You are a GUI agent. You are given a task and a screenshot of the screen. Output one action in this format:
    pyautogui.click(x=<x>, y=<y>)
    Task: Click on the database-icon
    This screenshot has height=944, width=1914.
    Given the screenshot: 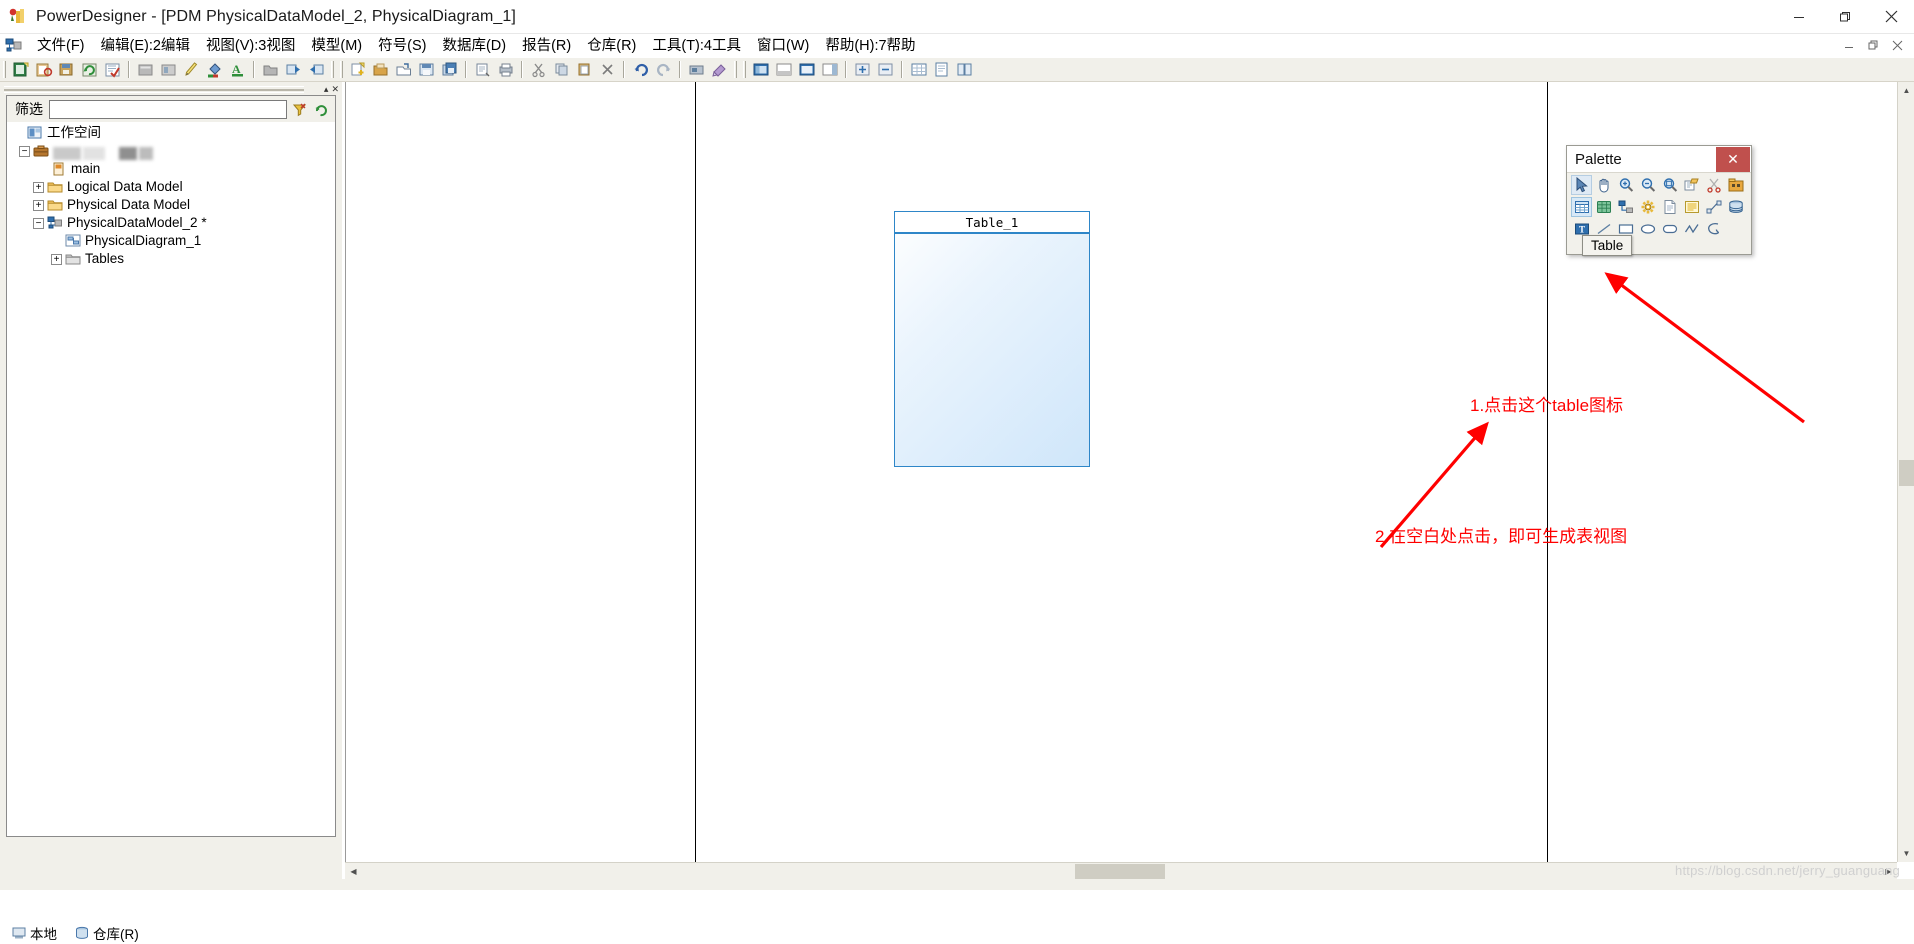 What is the action you would take?
    pyautogui.click(x=1735, y=207)
    